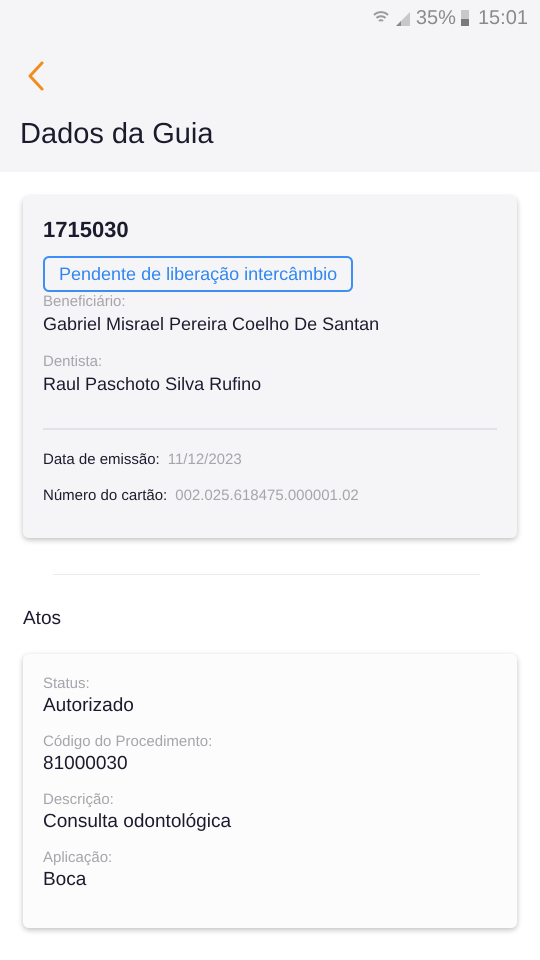 Image resolution: width=540 pixels, height=960 pixels. I want to click on field-label: Status:, so click(67, 684).